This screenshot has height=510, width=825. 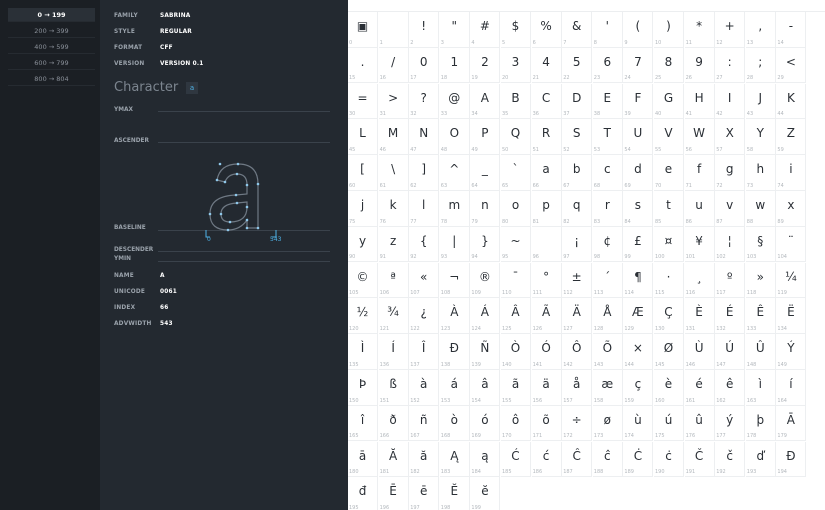 What do you see at coordinates (577, 352) in the screenshot?
I see `glyph-cell: Ô 142` at bounding box center [577, 352].